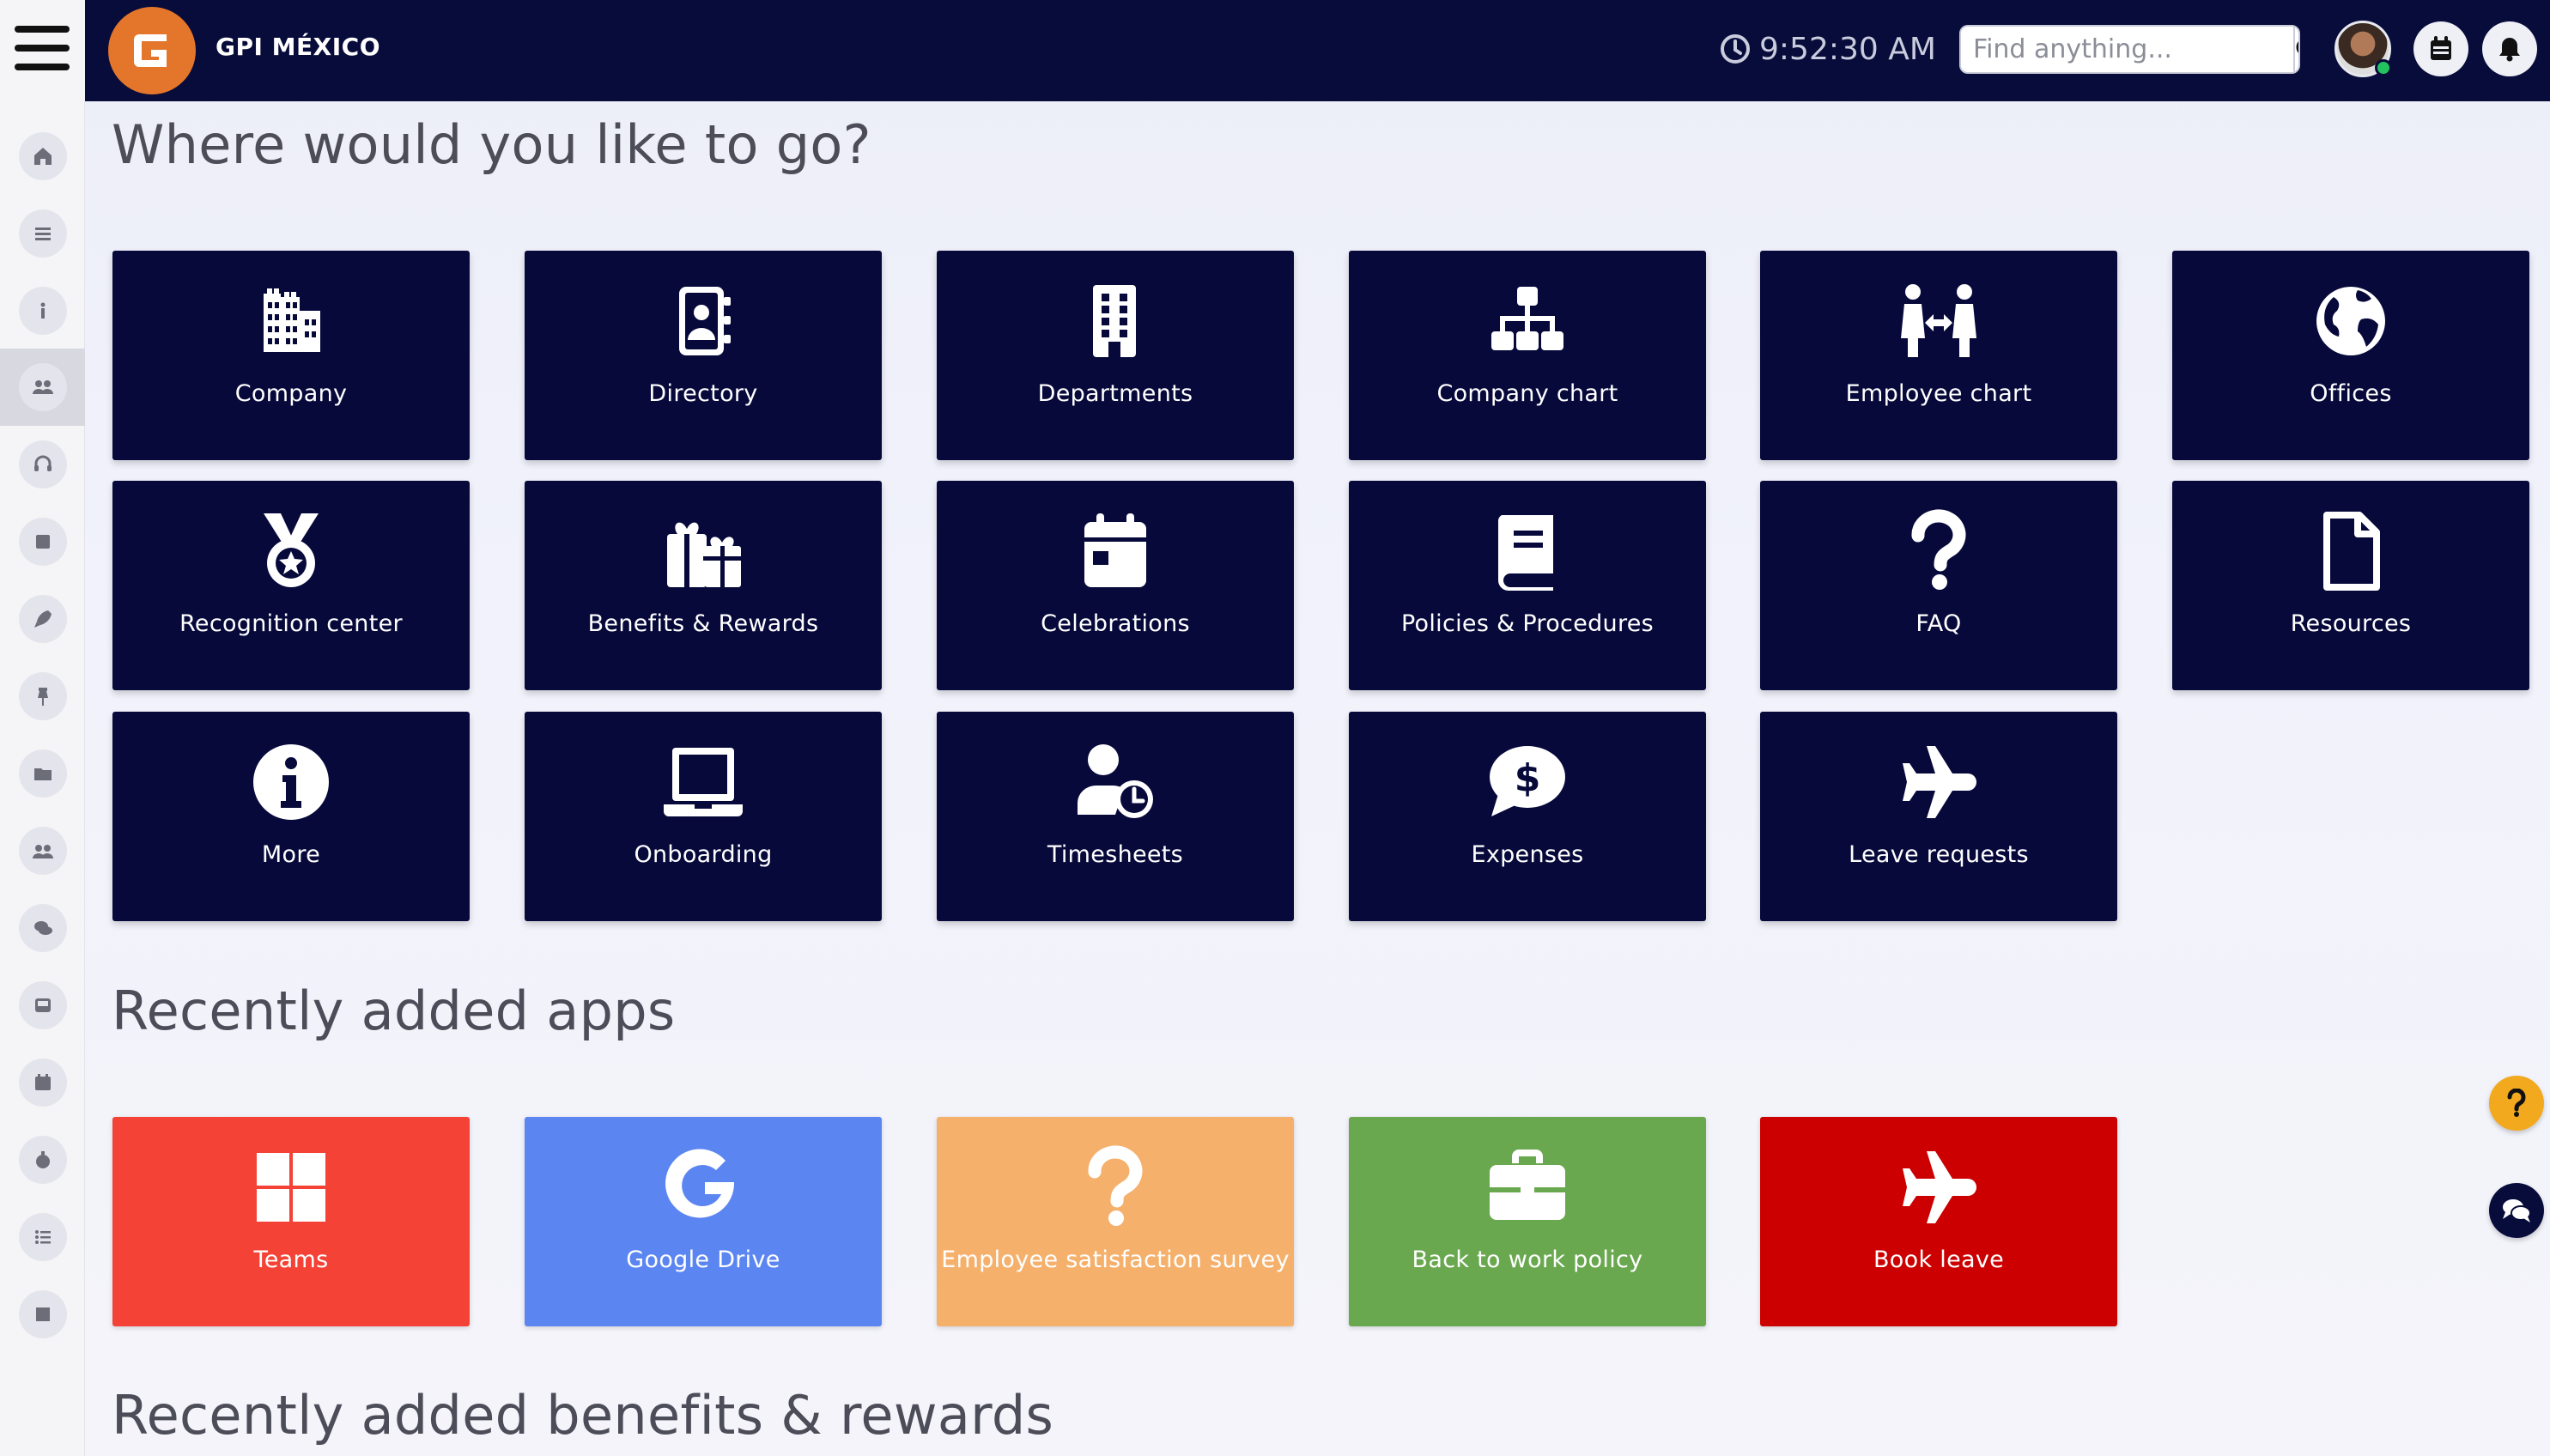  Describe the element at coordinates (42, 465) in the screenshot. I see `sidebar-item-headset` at that location.